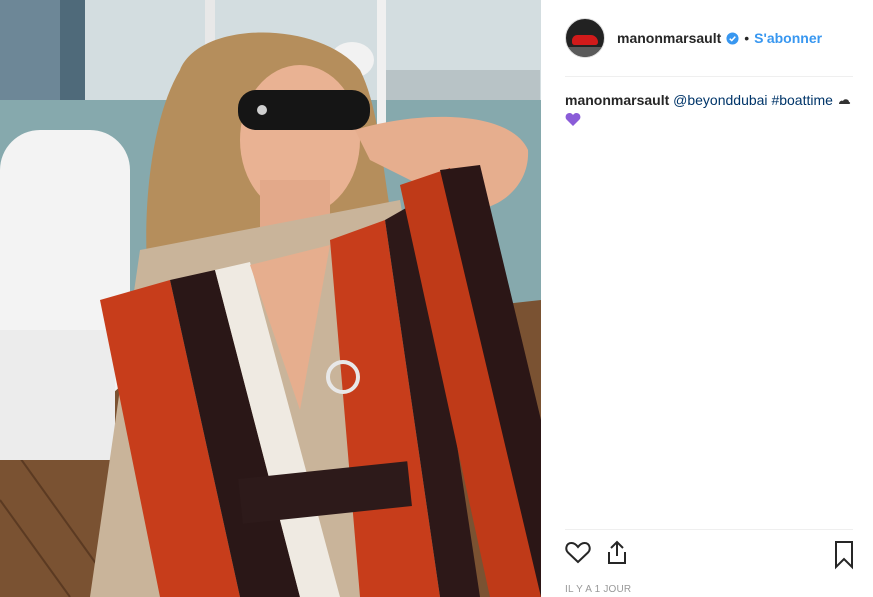 The width and height of the screenshot is (873, 597). What do you see at coordinates (710, 556) in the screenshot?
I see `post-actions` at bounding box center [710, 556].